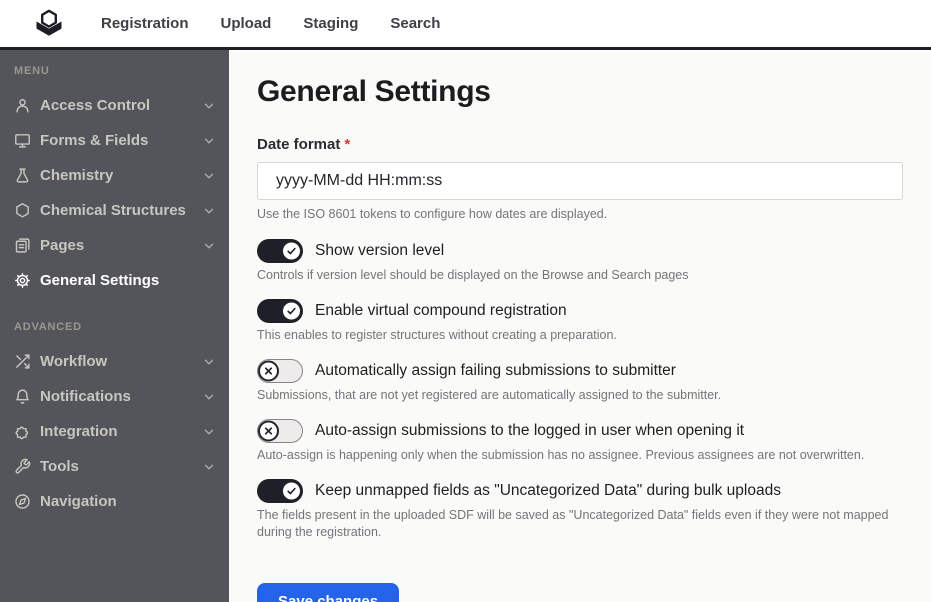 The height and width of the screenshot is (602, 931). I want to click on pages-icon, so click(22, 245).